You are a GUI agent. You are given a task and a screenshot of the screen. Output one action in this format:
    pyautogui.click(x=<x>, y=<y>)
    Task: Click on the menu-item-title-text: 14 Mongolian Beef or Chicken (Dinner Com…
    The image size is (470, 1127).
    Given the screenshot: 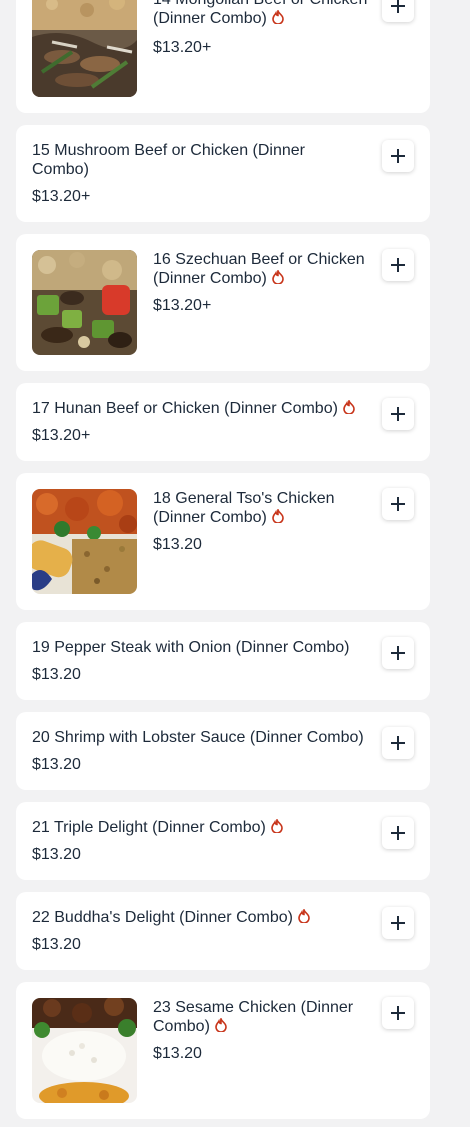 What is the action you would take?
    pyautogui.click(x=260, y=13)
    